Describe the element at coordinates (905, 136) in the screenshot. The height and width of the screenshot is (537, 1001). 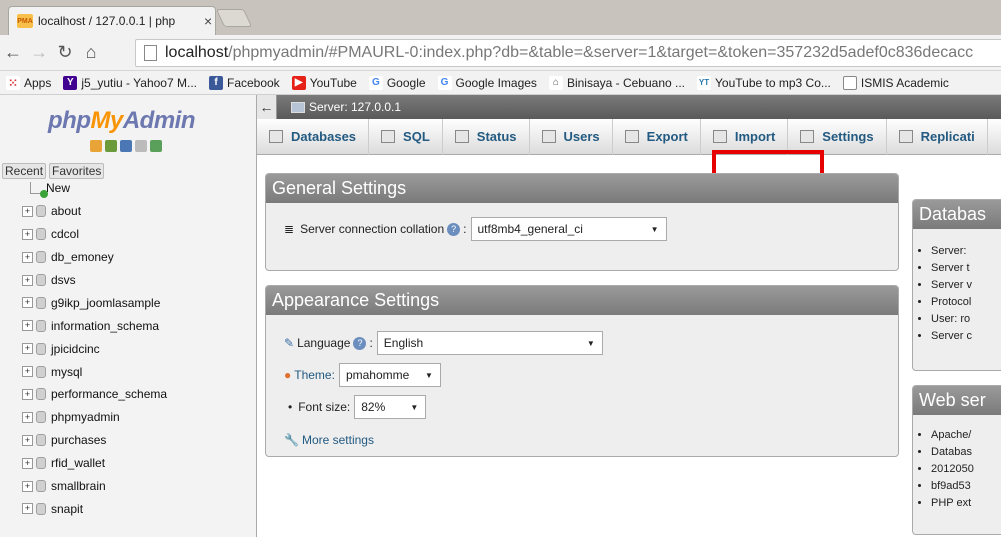
I see `replication-icon` at that location.